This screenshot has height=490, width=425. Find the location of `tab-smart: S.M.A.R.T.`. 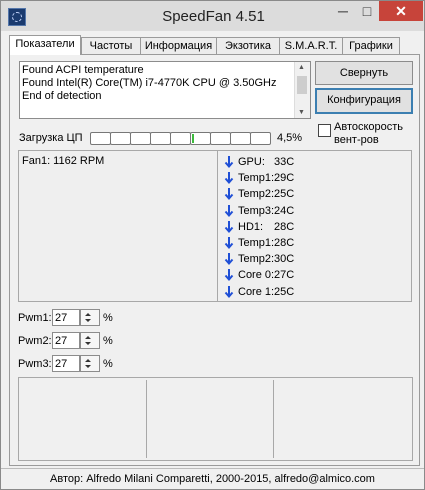

tab-smart: S.M.A.R.T. is located at coordinates (311, 45).